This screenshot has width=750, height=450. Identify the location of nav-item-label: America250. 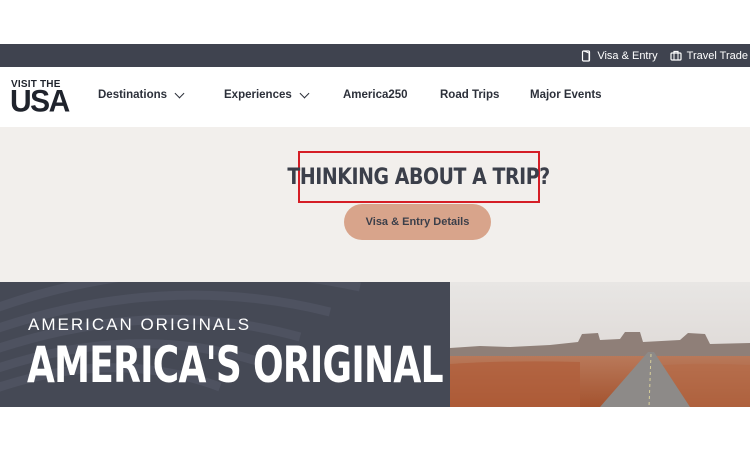
(375, 95).